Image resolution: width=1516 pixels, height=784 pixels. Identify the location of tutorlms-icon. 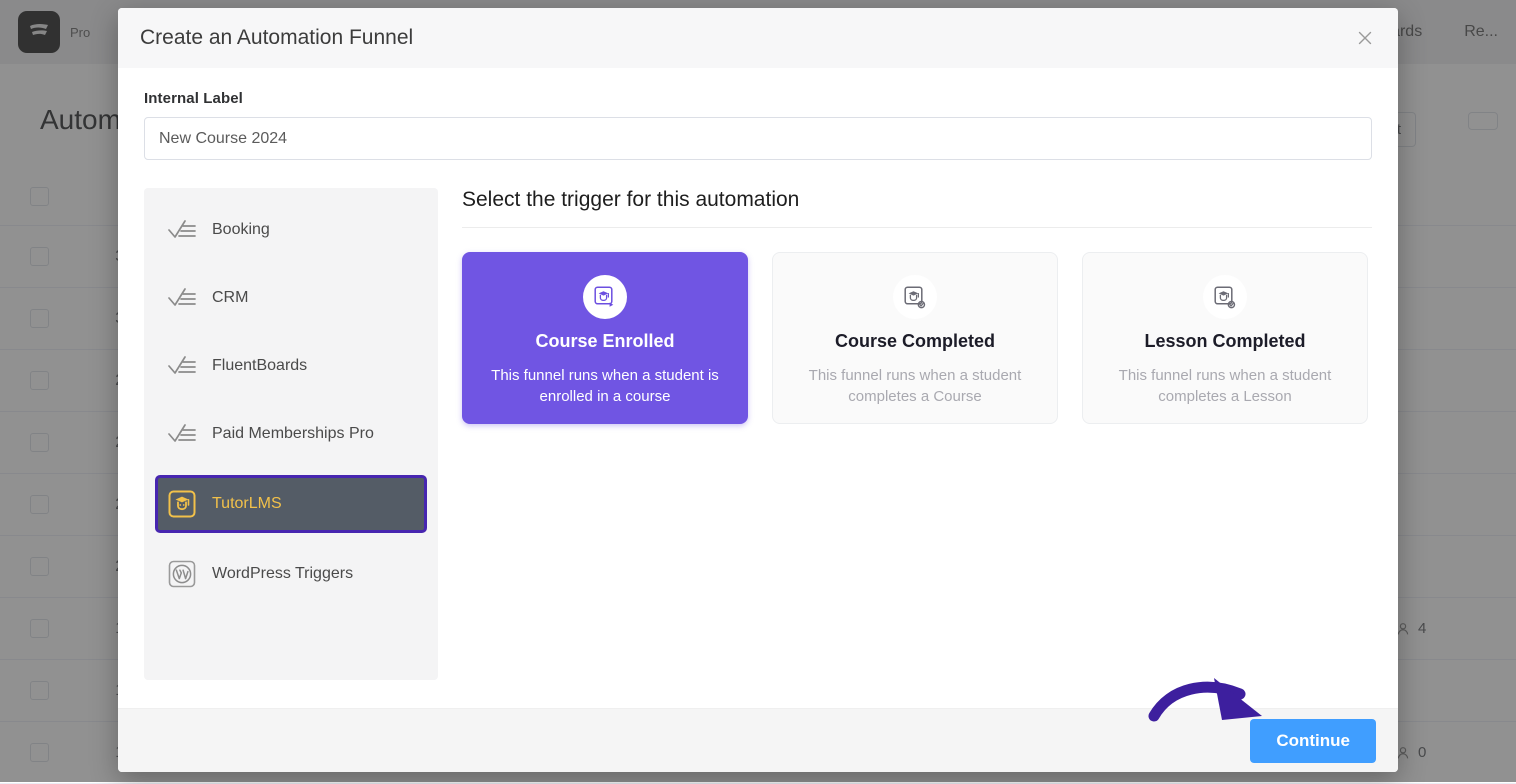
(182, 504).